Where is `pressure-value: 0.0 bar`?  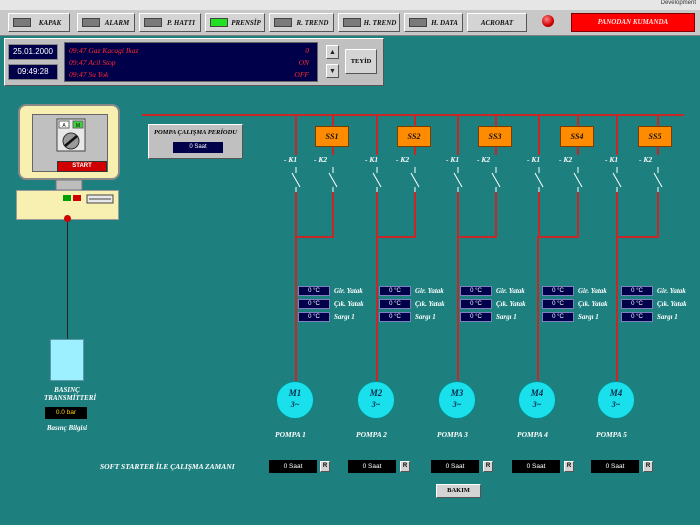 pressure-value: 0.0 bar is located at coordinates (66, 413).